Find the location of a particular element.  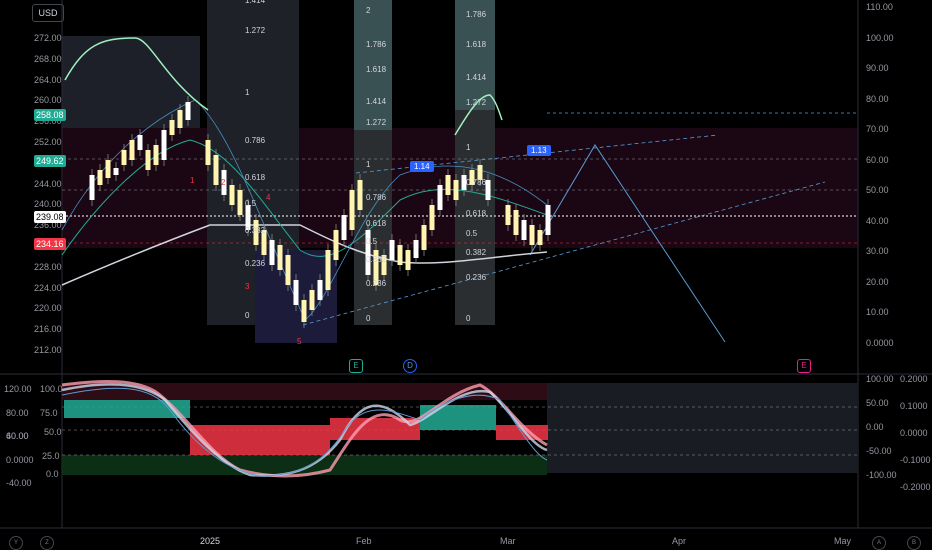

oscillator-tick-label: 40.00 is located at coordinates (17, 436).